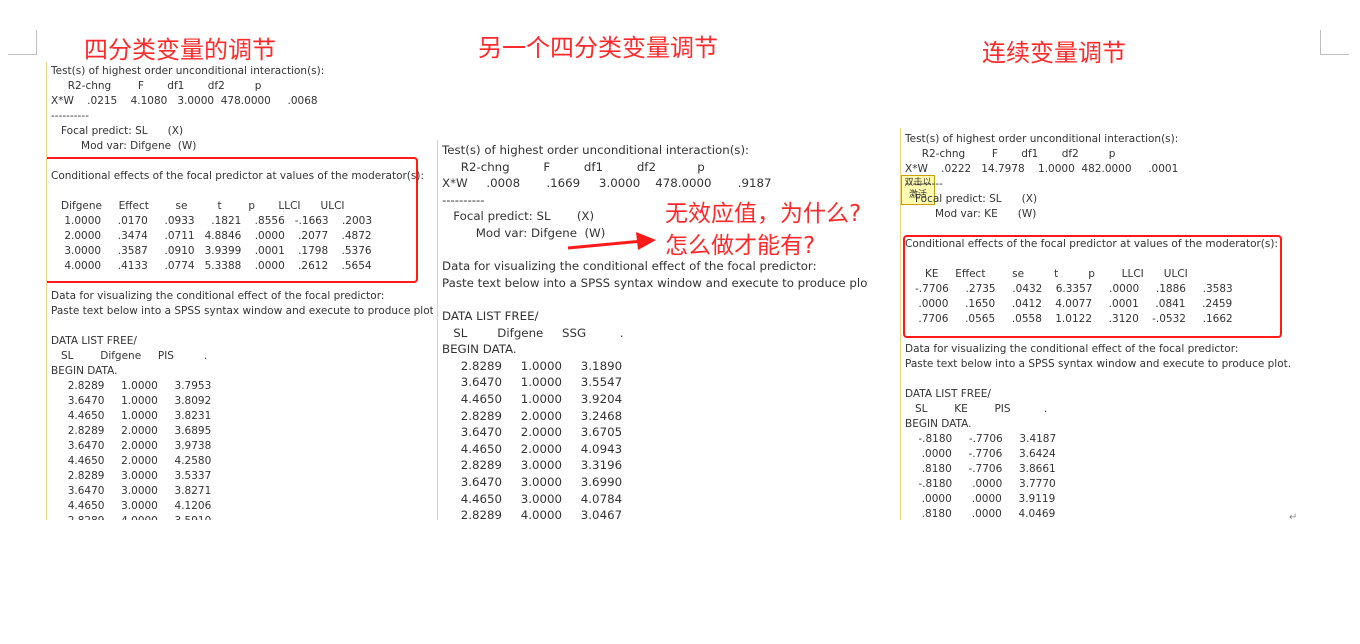 The height and width of the screenshot is (644, 1360). I want to click on paragraph-mark: ↵, so click(1293, 517).